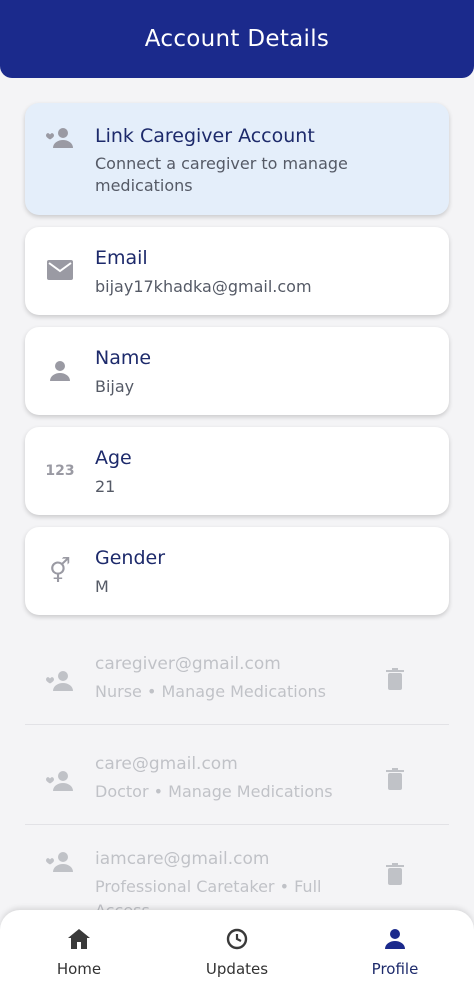  What do you see at coordinates (188, 664) in the screenshot?
I see `caregiver-email: caregiver@gmail.com` at bounding box center [188, 664].